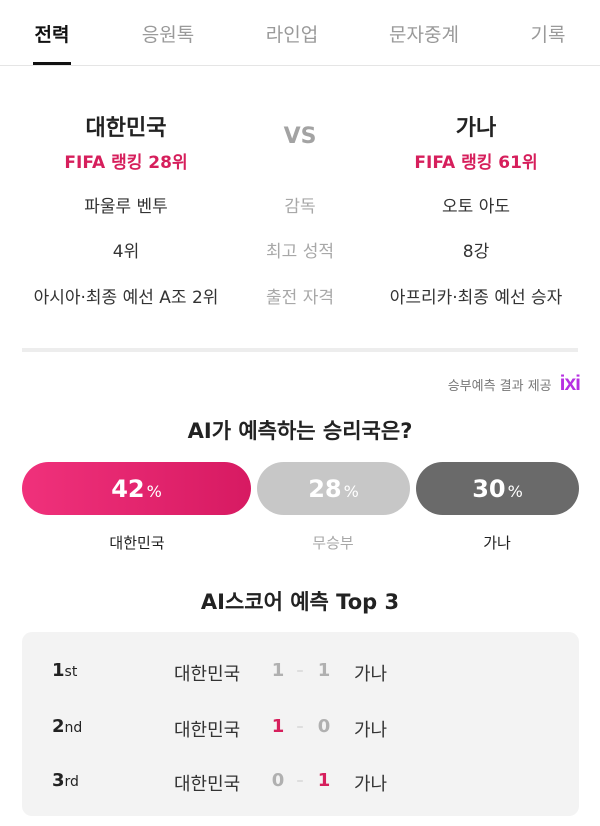 This screenshot has width=600, height=826. Describe the element at coordinates (476, 298) in the screenshot. I see `away-qualification: 아프리카·최종 예선 승자` at that location.